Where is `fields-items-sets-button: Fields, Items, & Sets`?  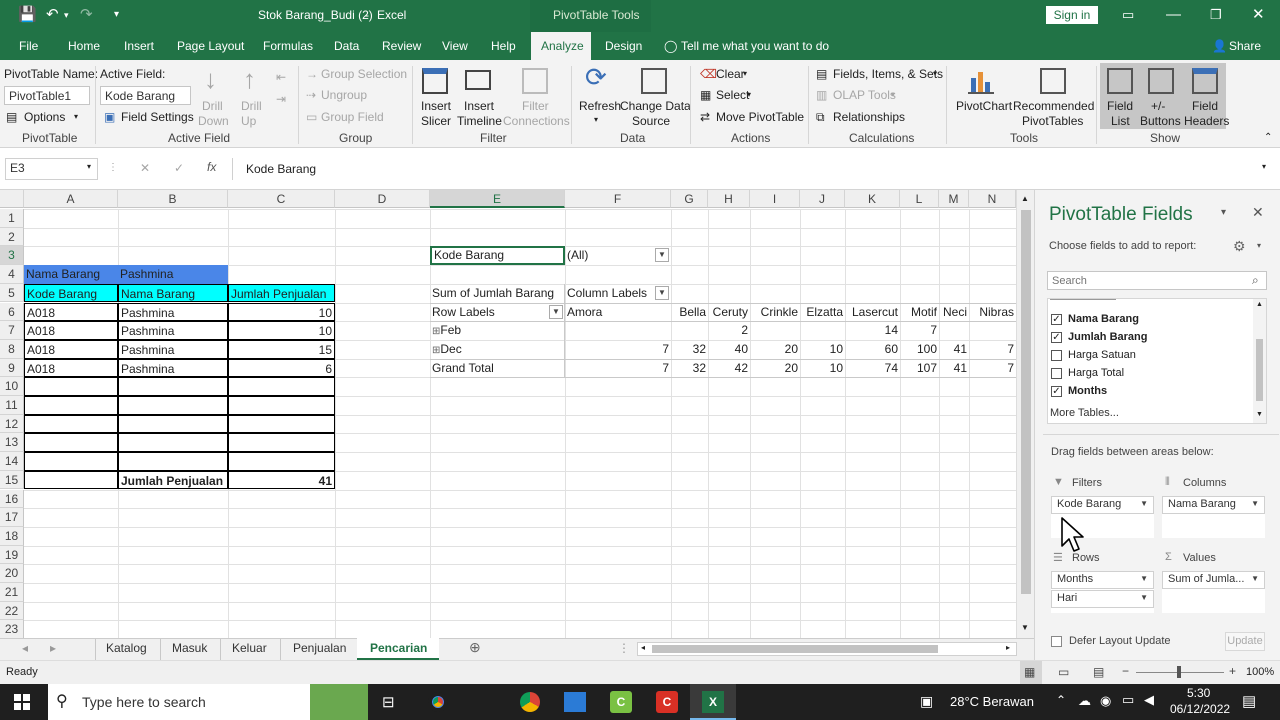
fields-items-sets-button: Fields, Items, & Sets is located at coordinates (888, 74).